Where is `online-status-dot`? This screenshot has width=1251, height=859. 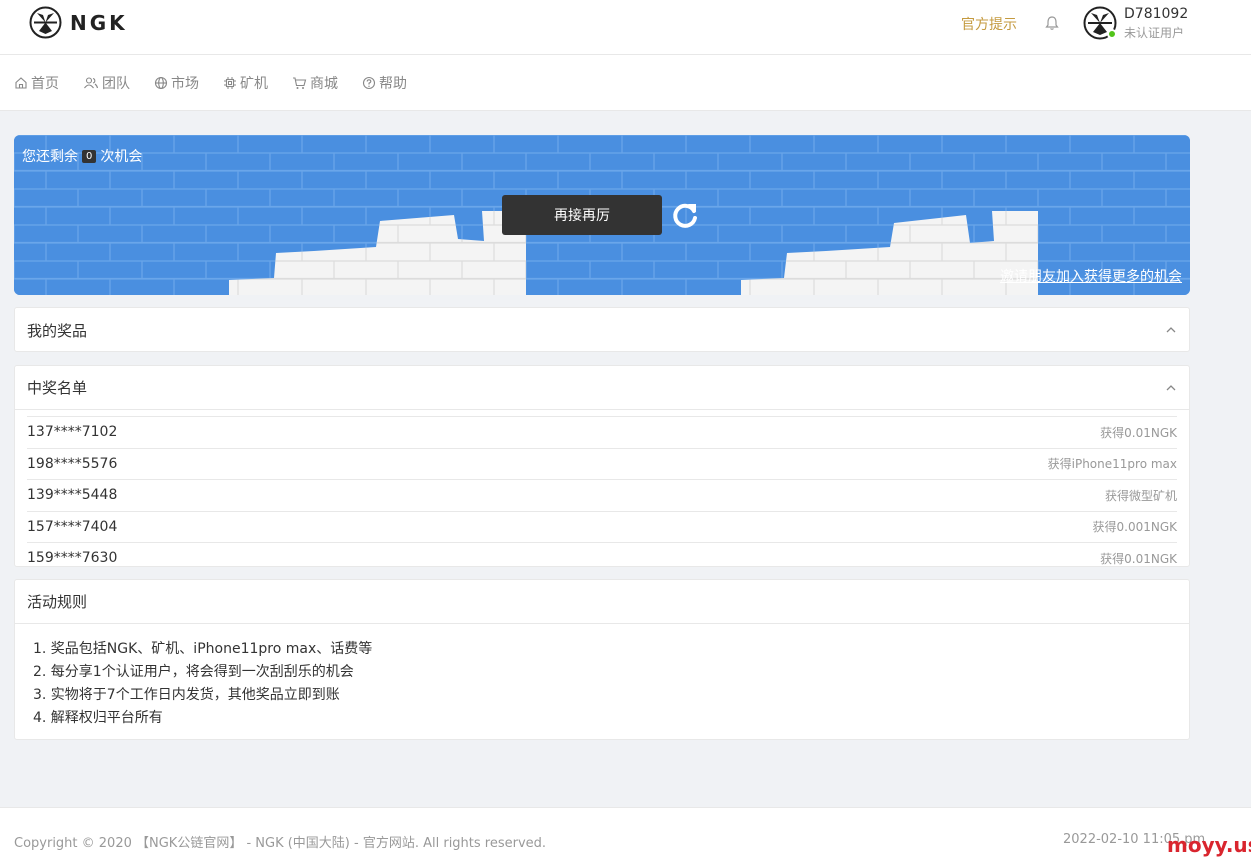 online-status-dot is located at coordinates (1112, 34).